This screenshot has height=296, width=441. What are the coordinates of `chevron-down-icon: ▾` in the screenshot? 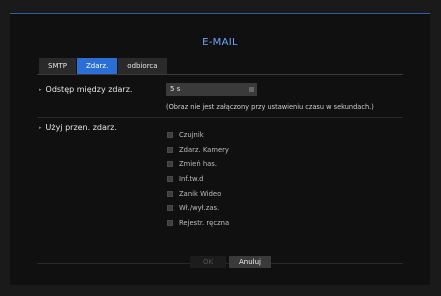 It's located at (251, 89).